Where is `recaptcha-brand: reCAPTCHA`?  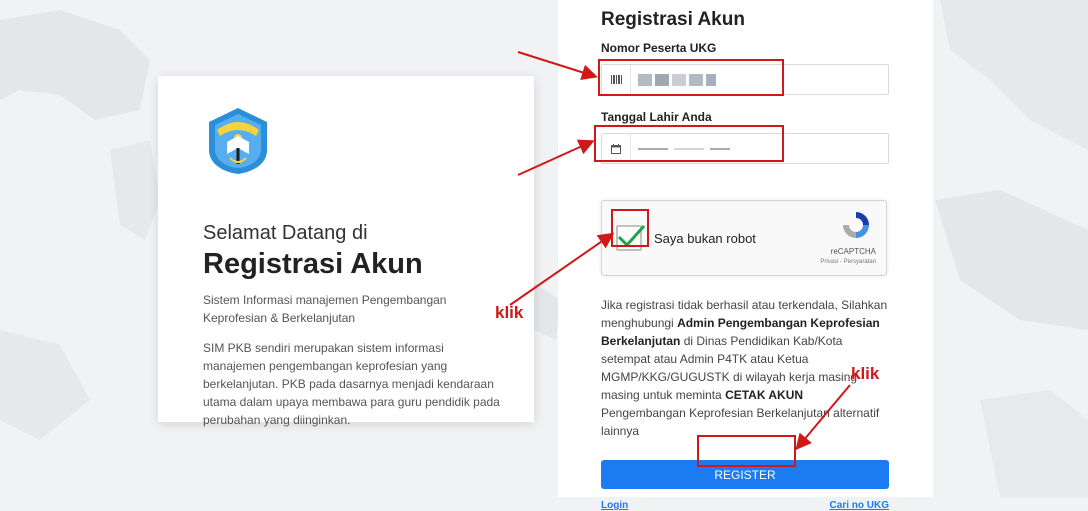
recaptcha-brand: reCAPTCHA is located at coordinates (853, 251).